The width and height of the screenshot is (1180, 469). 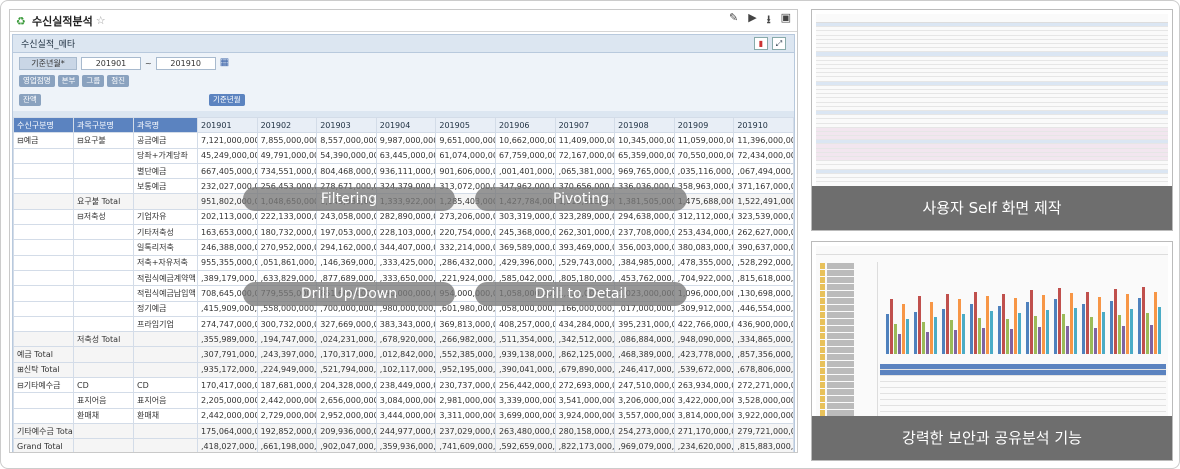 I want to click on edit-icon: ✎, so click(x=733, y=20).